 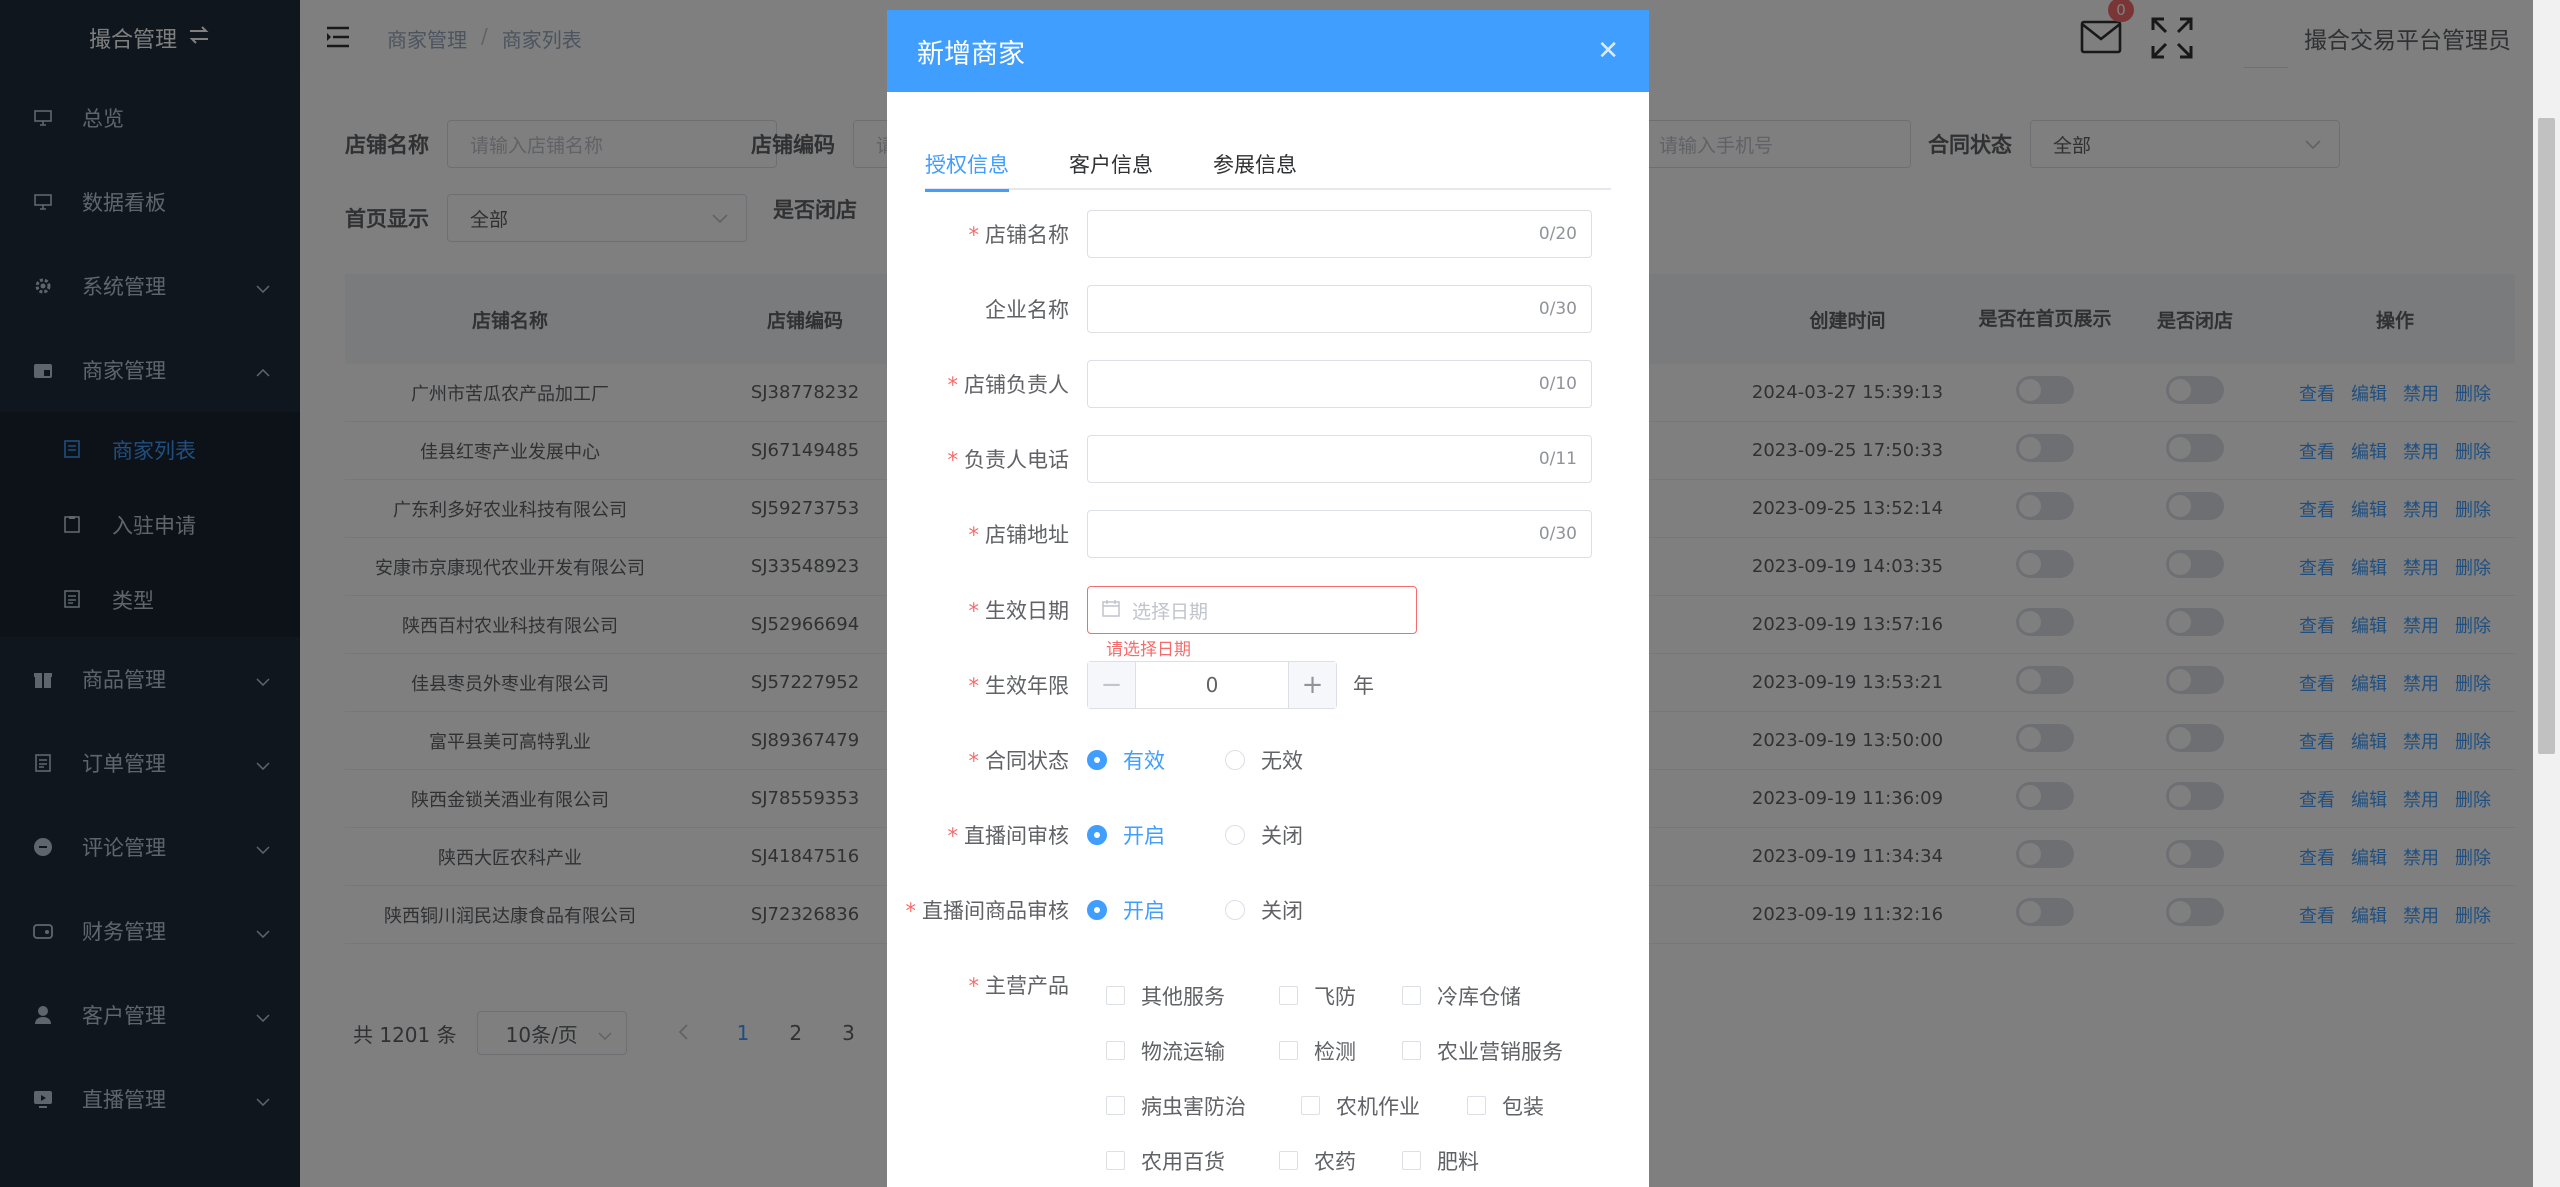 I want to click on product-checkbox: 冷库仓储, so click(x=1461, y=996).